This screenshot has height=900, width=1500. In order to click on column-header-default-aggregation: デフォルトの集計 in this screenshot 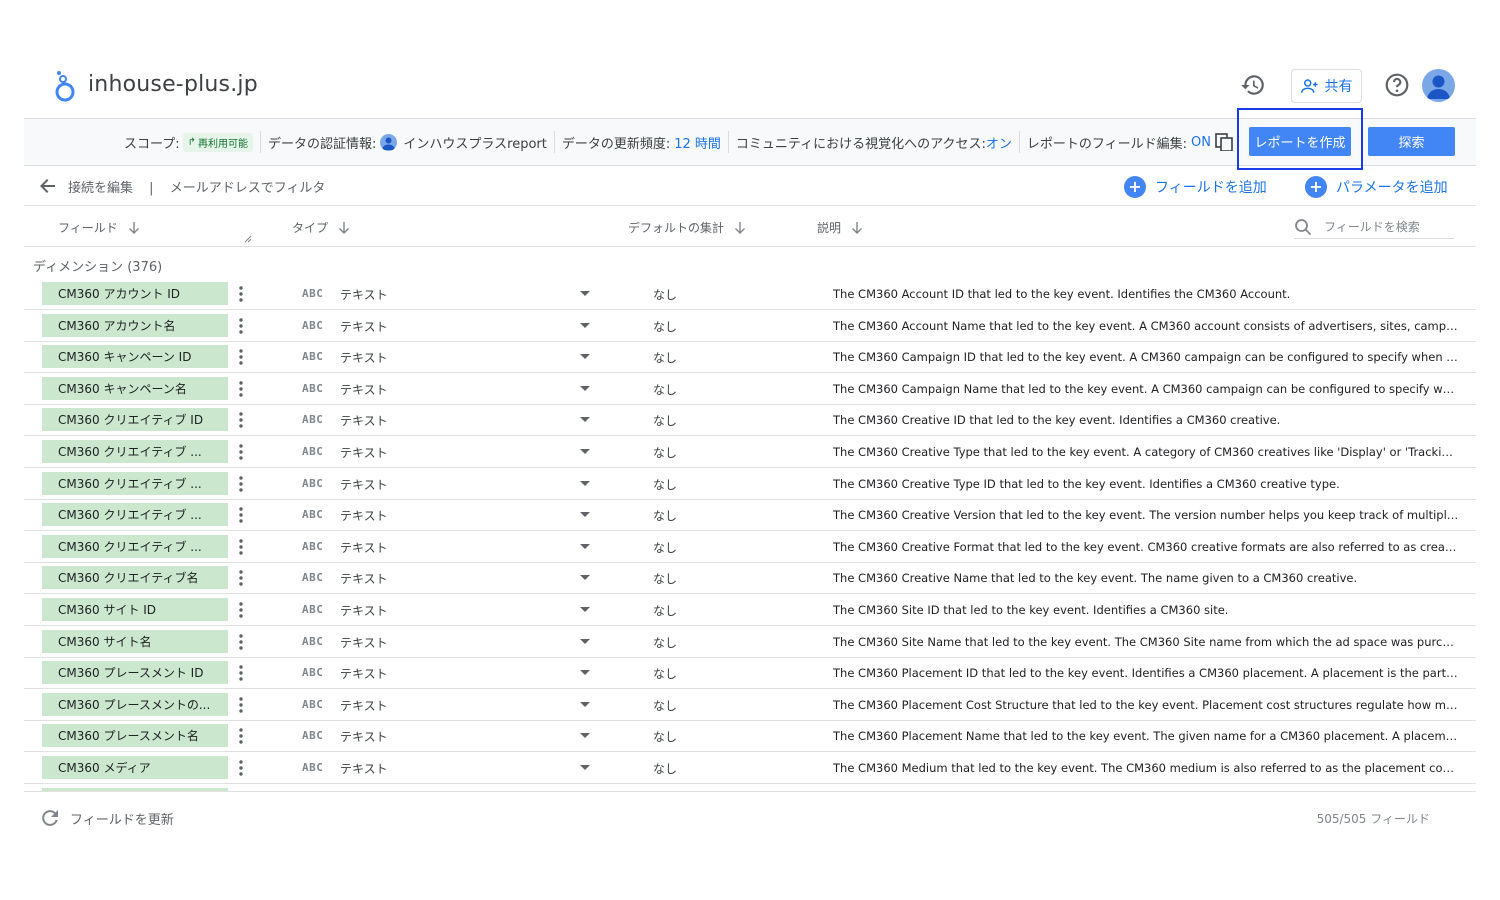, I will do `click(687, 227)`.